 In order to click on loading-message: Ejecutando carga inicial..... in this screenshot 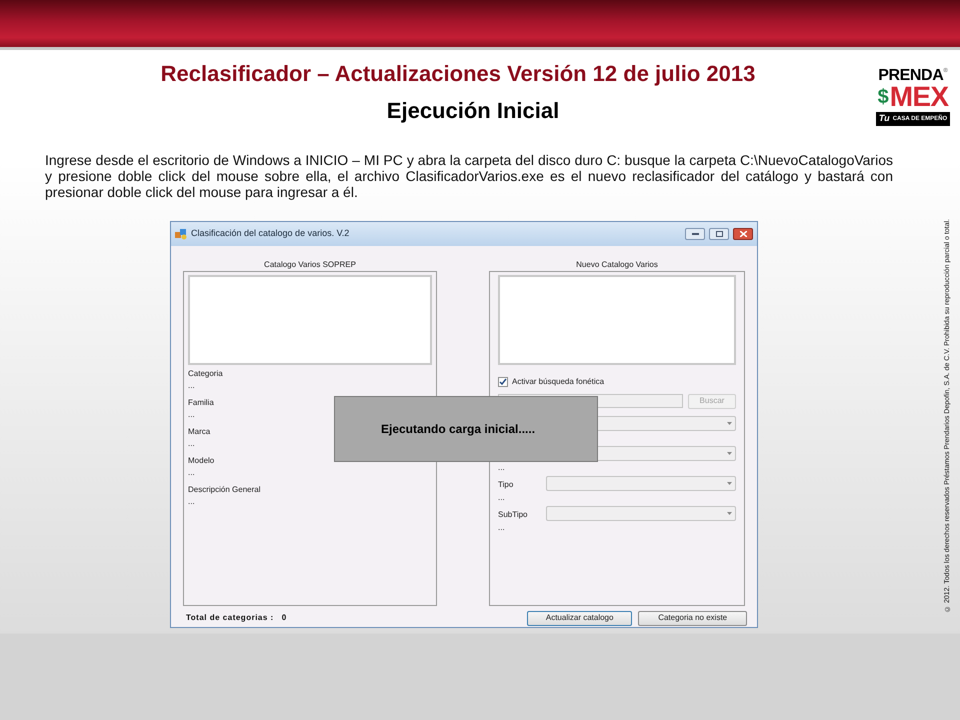, I will do `click(458, 429)`.